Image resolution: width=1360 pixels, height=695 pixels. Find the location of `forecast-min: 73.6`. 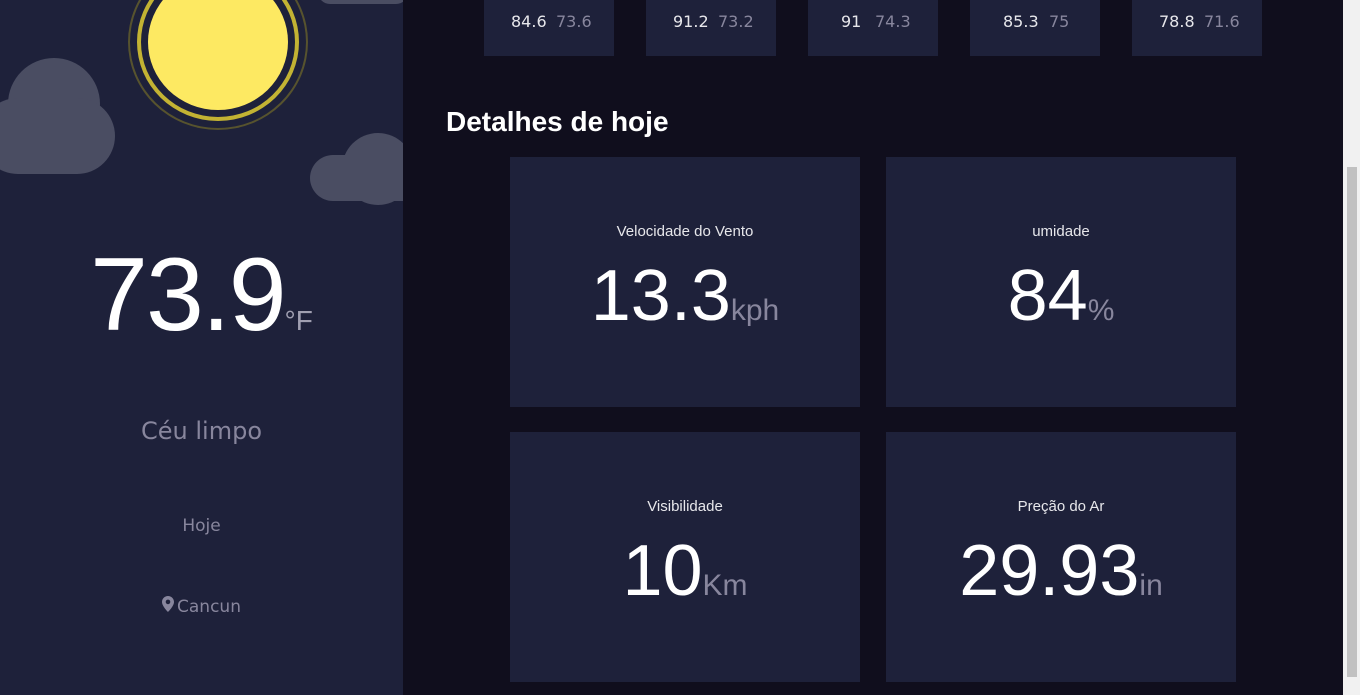

forecast-min: 73.6 is located at coordinates (574, 21).